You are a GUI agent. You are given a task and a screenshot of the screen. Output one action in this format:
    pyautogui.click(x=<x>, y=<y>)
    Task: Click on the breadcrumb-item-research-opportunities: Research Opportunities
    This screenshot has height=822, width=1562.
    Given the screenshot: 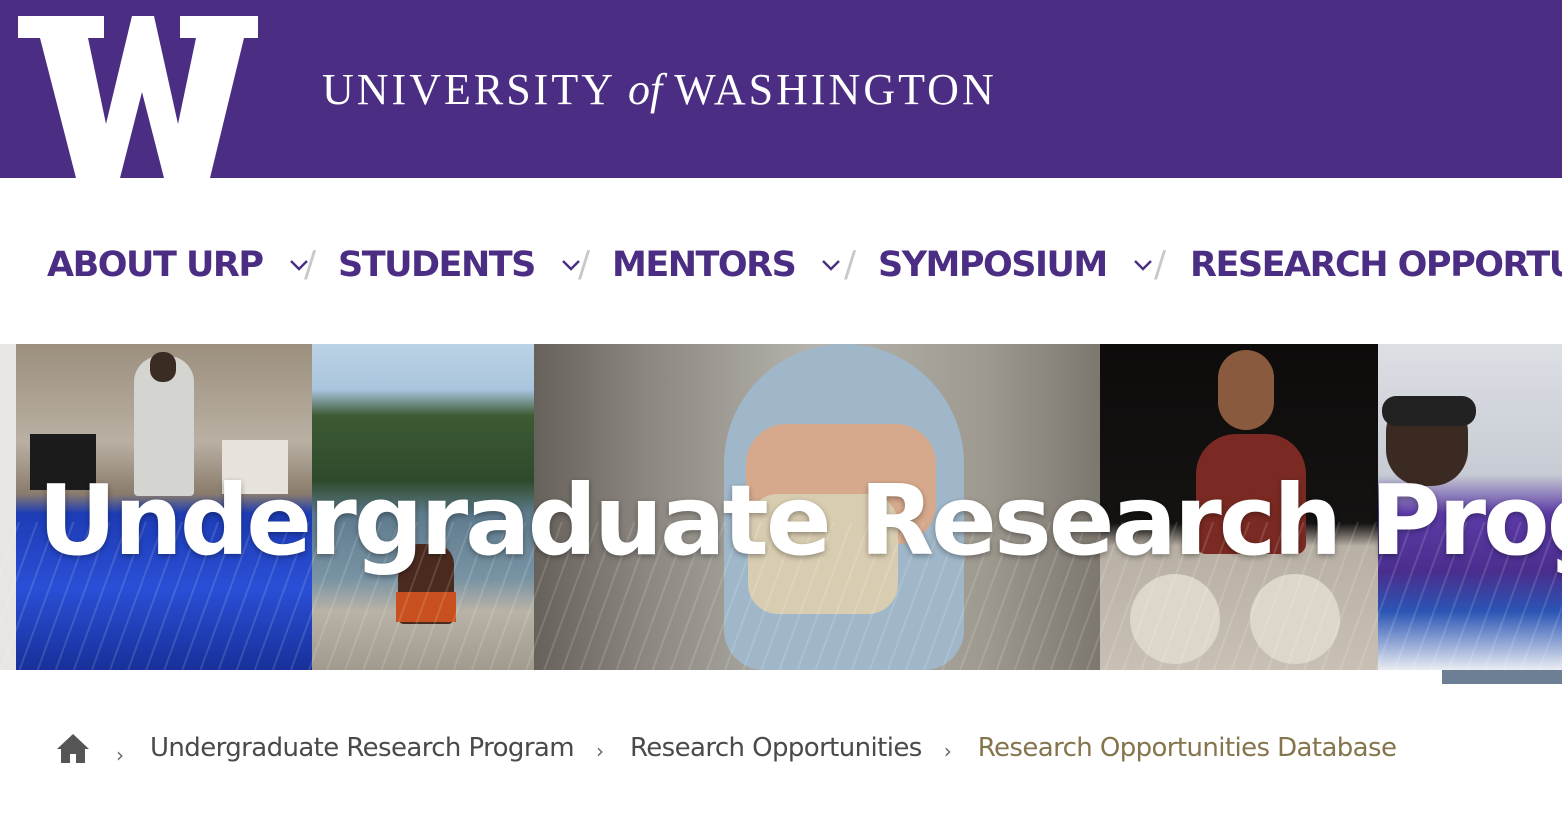 What is the action you would take?
    pyautogui.click(x=776, y=748)
    